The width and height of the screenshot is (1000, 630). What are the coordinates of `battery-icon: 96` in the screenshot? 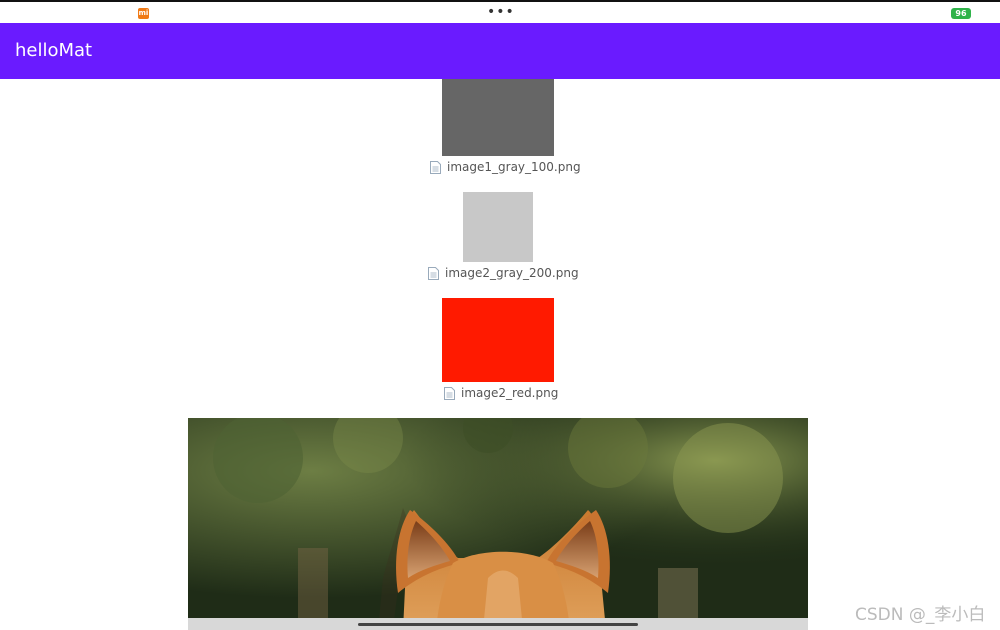 It's located at (961, 13).